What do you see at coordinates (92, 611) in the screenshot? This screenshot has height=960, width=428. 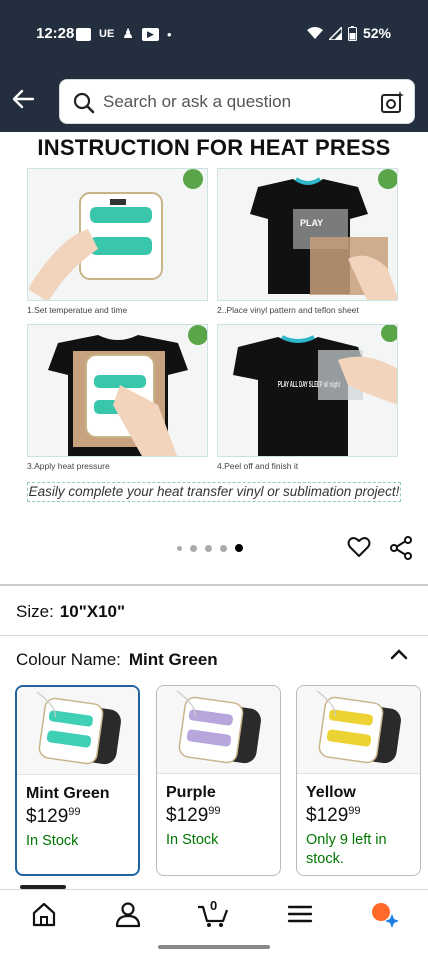 I see `size-value: 10"X10"` at bounding box center [92, 611].